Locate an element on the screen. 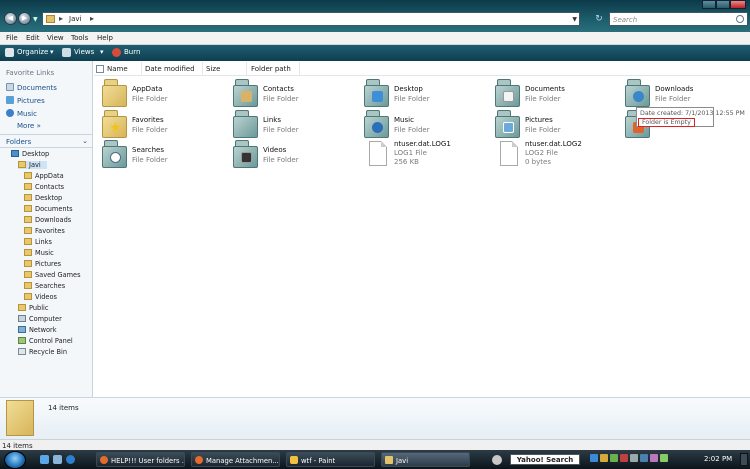 Image resolution: width=750 pixels, height=469 pixels. item-favorites: Favorites File Folder is located at coordinates (162, 124).